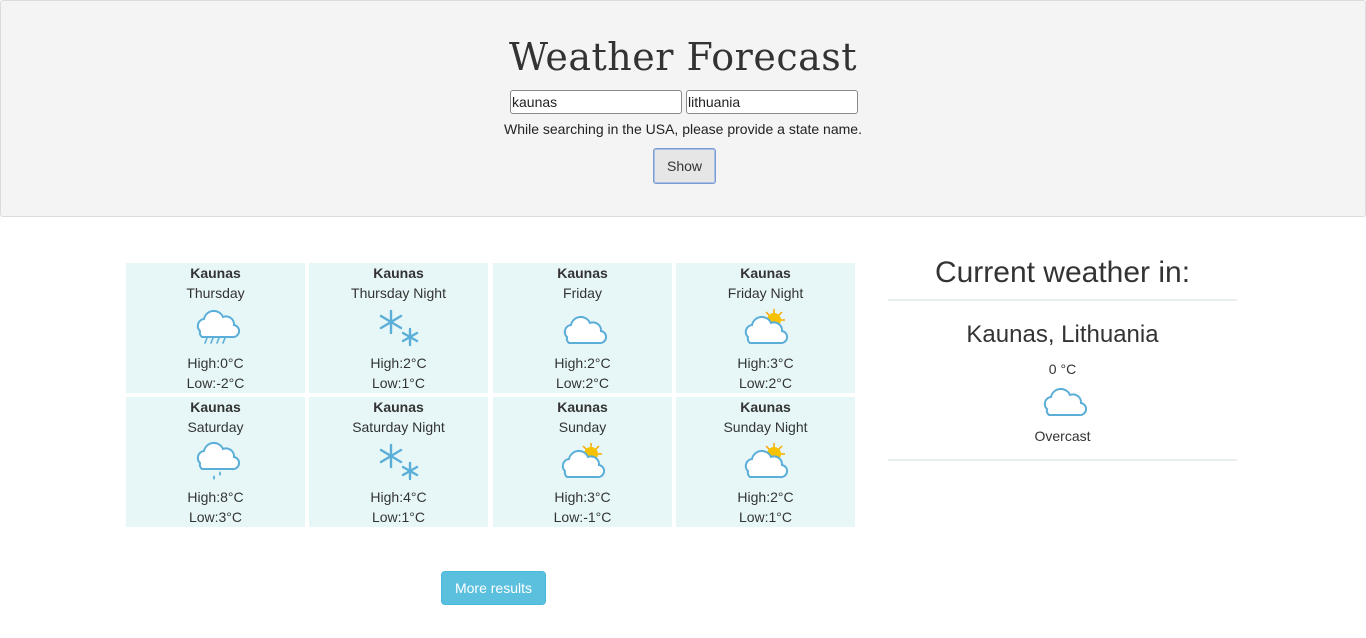 The width and height of the screenshot is (1366, 638). I want to click on forecast-day: Sunday, so click(582, 427).